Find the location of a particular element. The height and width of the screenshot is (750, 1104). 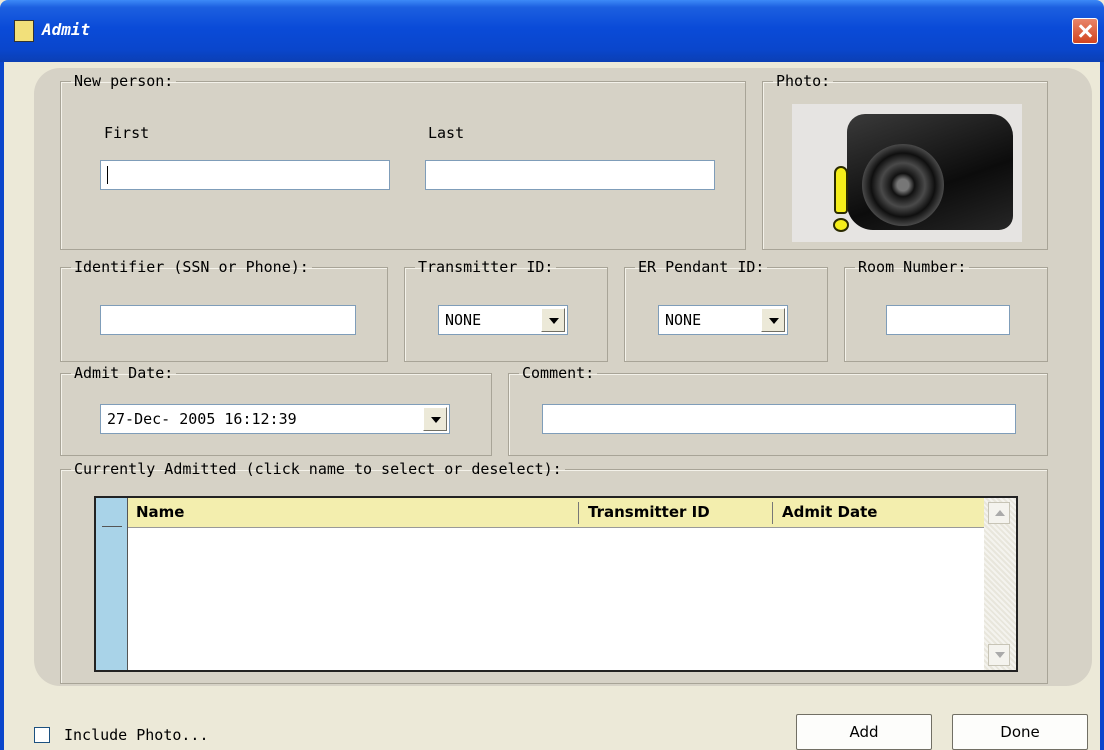

room-legend: Room Number: is located at coordinates (912, 267).